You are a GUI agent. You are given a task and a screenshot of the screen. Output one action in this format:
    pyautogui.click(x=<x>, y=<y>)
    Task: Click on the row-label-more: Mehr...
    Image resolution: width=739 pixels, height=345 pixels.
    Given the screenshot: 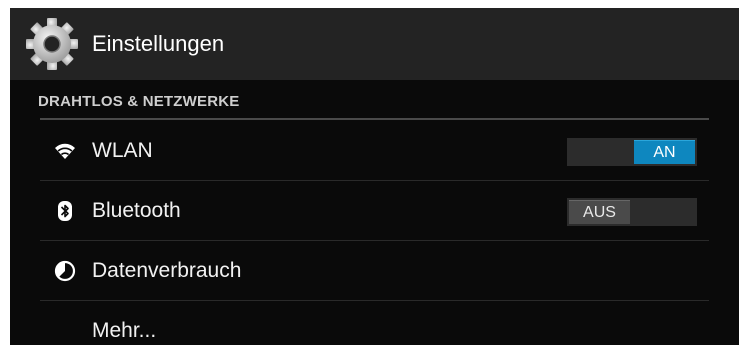 What is the action you would take?
    pyautogui.click(x=124, y=330)
    